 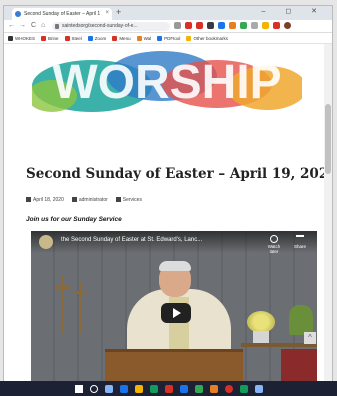 I want to click on flower-arrangement, so click(x=261, y=322).